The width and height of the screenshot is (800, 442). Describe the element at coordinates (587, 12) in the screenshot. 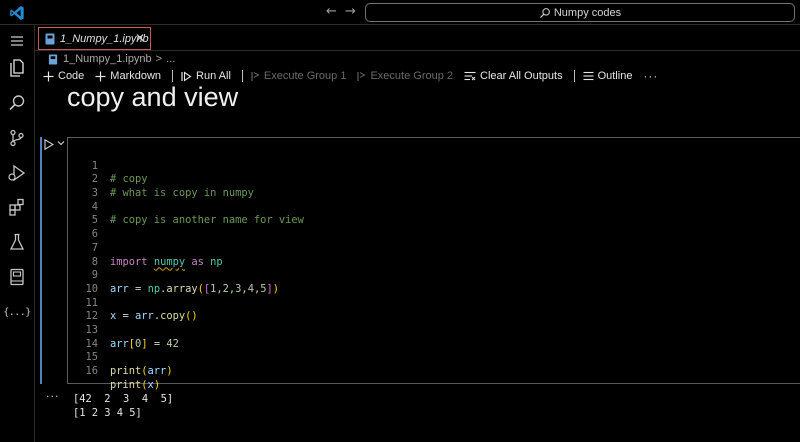

I see `search-text: Numpy codes` at that location.